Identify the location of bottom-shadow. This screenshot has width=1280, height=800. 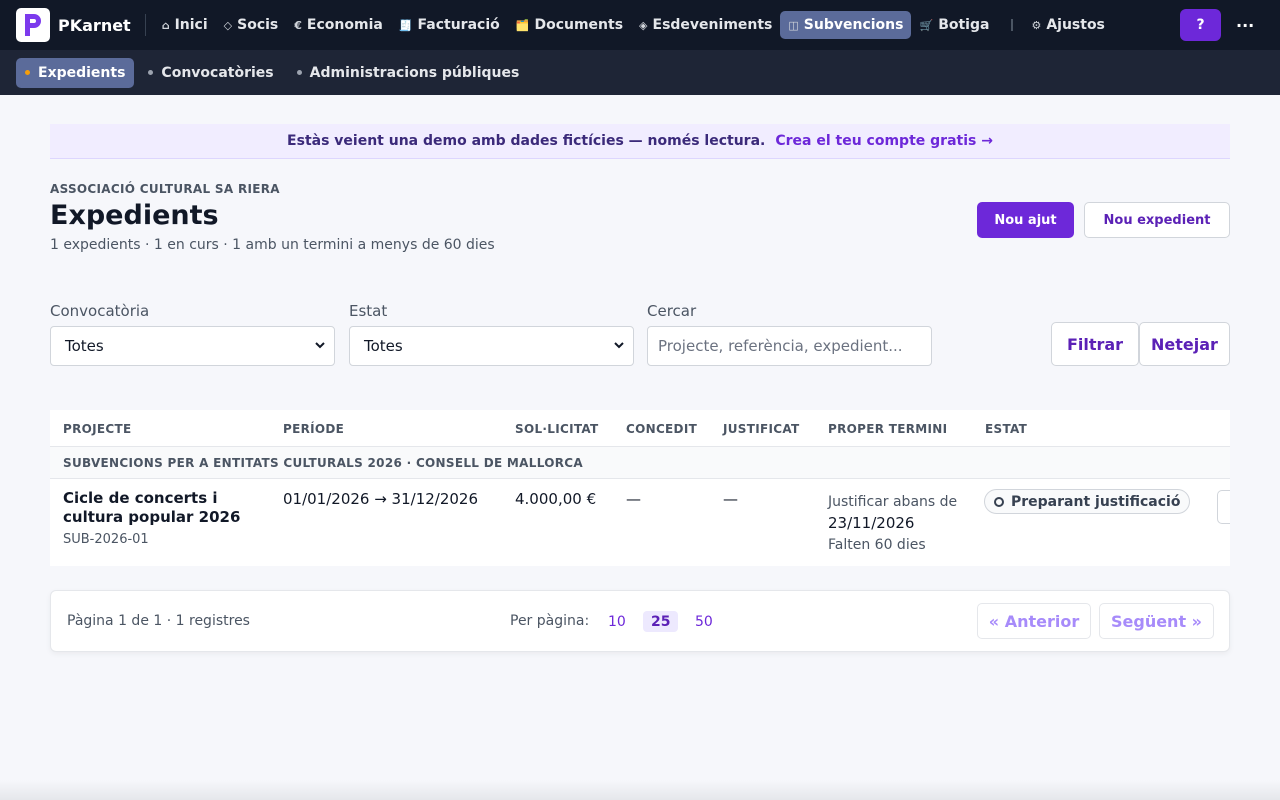
(640, 790).